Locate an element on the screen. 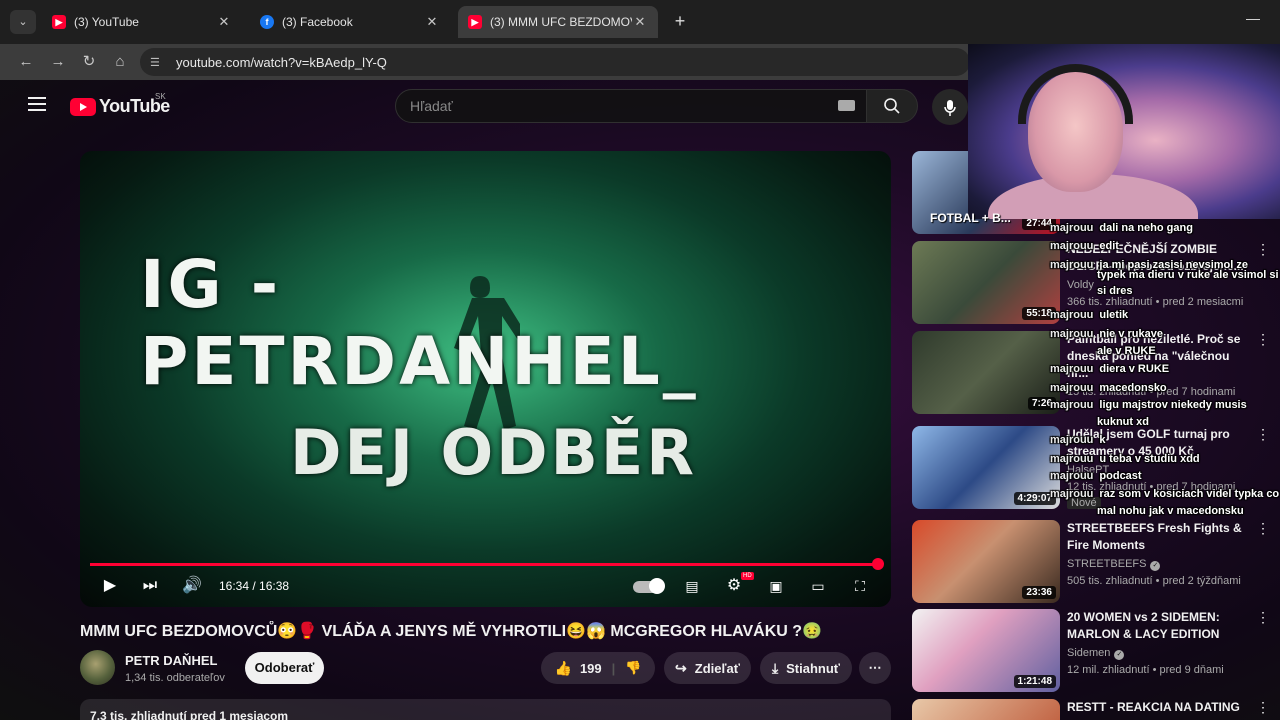 The image size is (1280, 720). home-icon: ⌂ is located at coordinates (120, 62).